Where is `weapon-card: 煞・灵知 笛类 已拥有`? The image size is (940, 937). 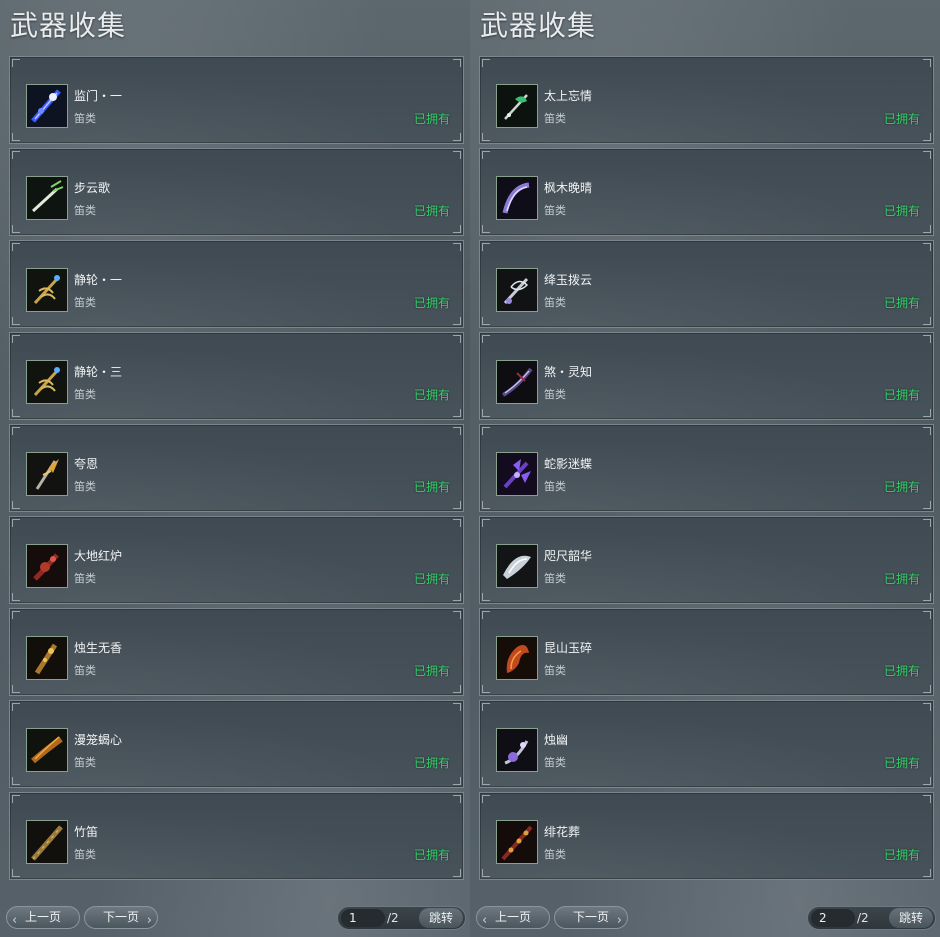 weapon-card: 煞・灵知 笛类 已拥有 is located at coordinates (706, 376).